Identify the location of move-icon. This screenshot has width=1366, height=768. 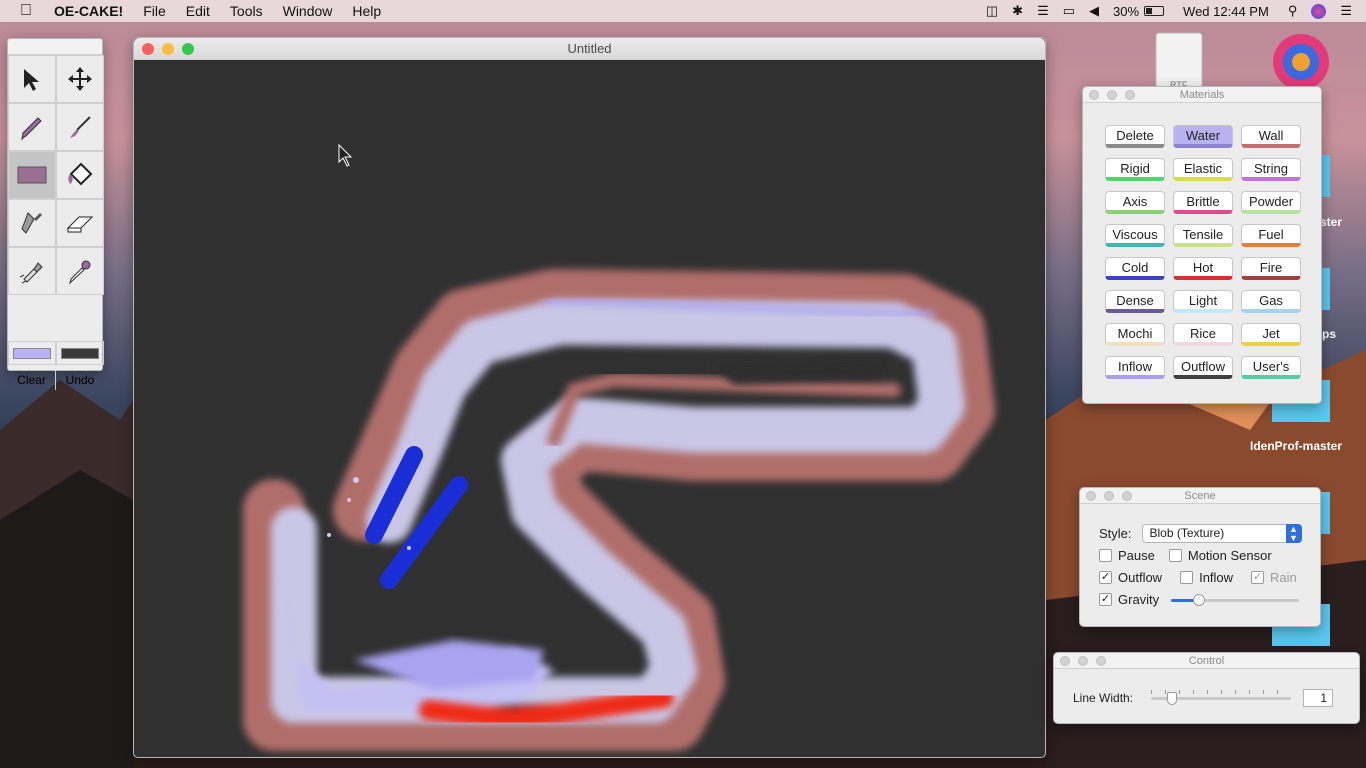
(80, 79).